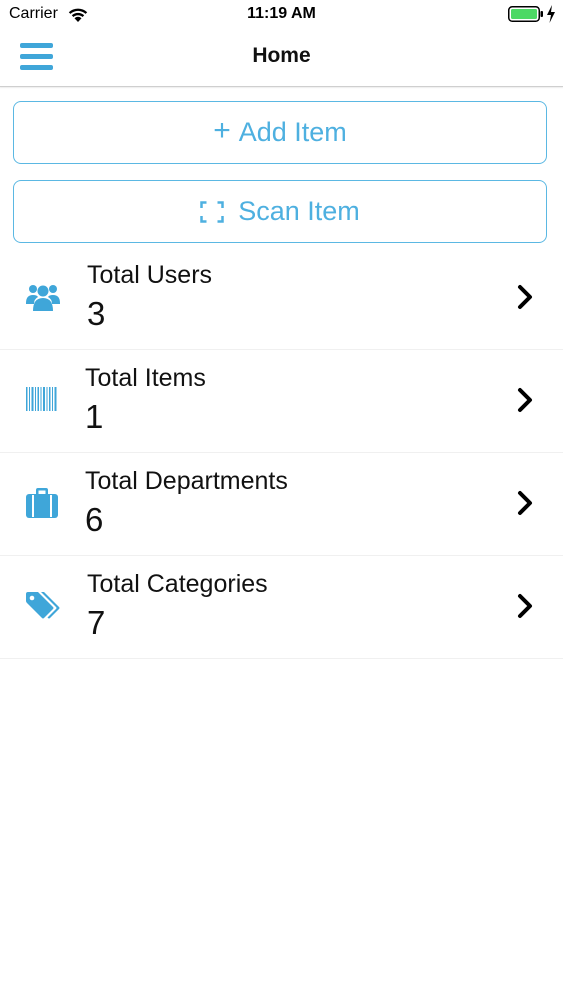 Image resolution: width=563 pixels, height=1000 pixels. I want to click on add-item-button: + Add Item, so click(280, 132).